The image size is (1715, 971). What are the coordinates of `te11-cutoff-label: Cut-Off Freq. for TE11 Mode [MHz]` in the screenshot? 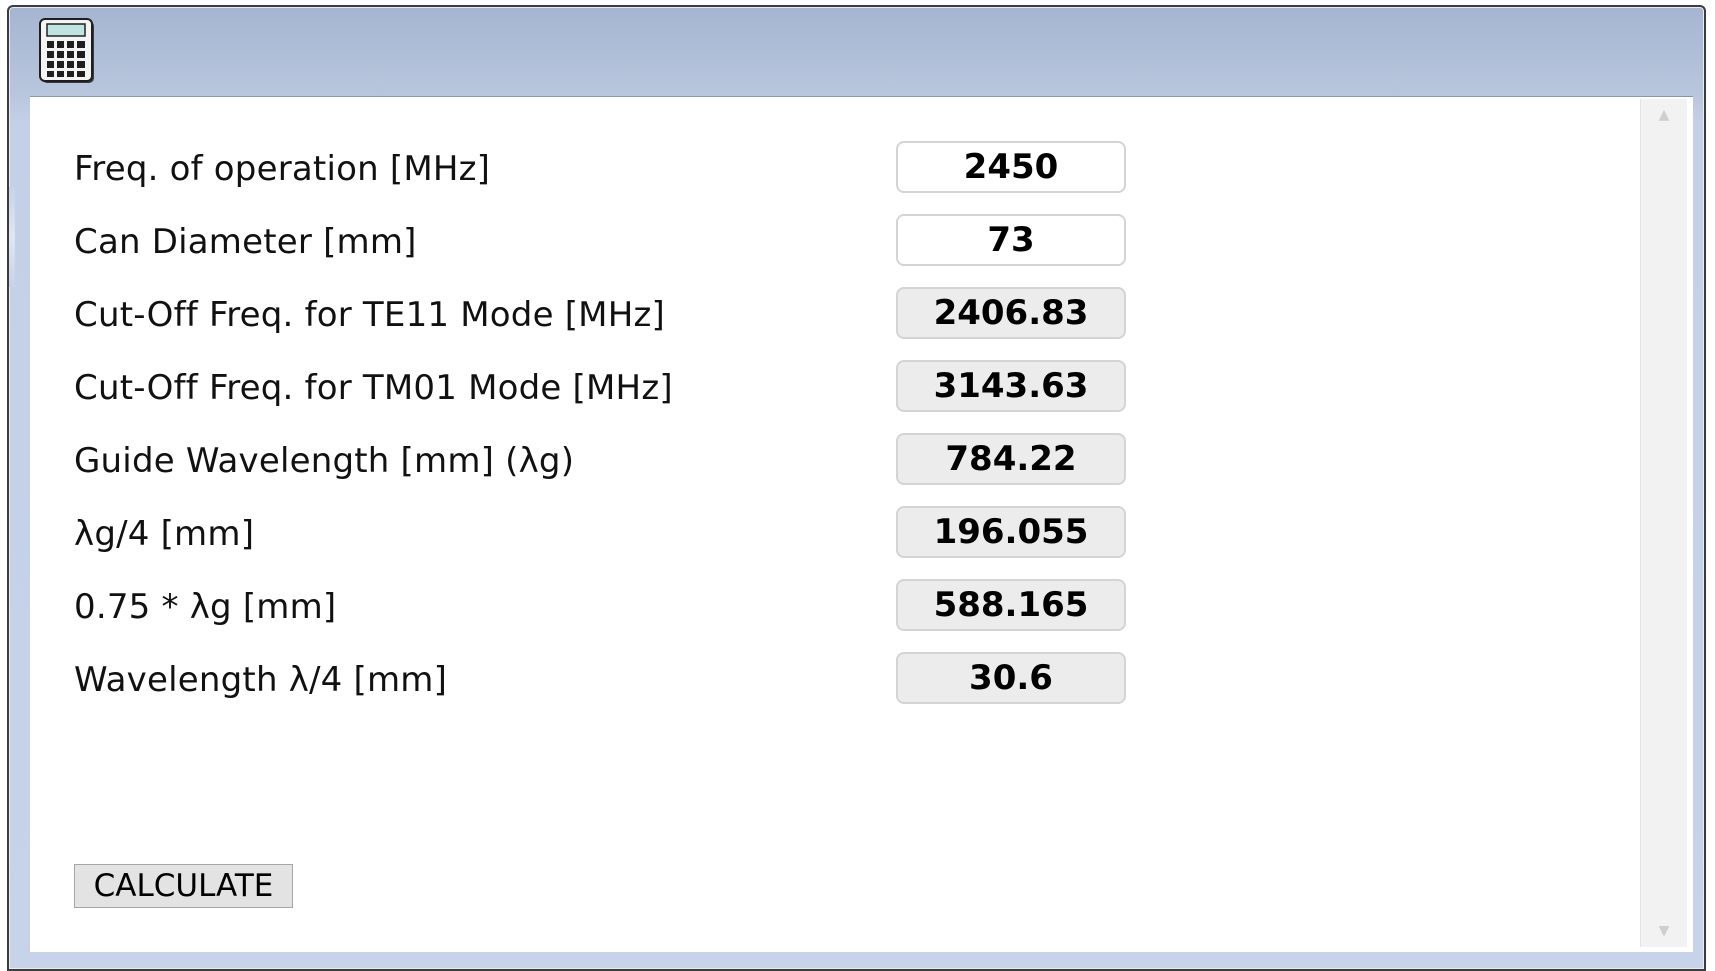 It's located at (369, 315).